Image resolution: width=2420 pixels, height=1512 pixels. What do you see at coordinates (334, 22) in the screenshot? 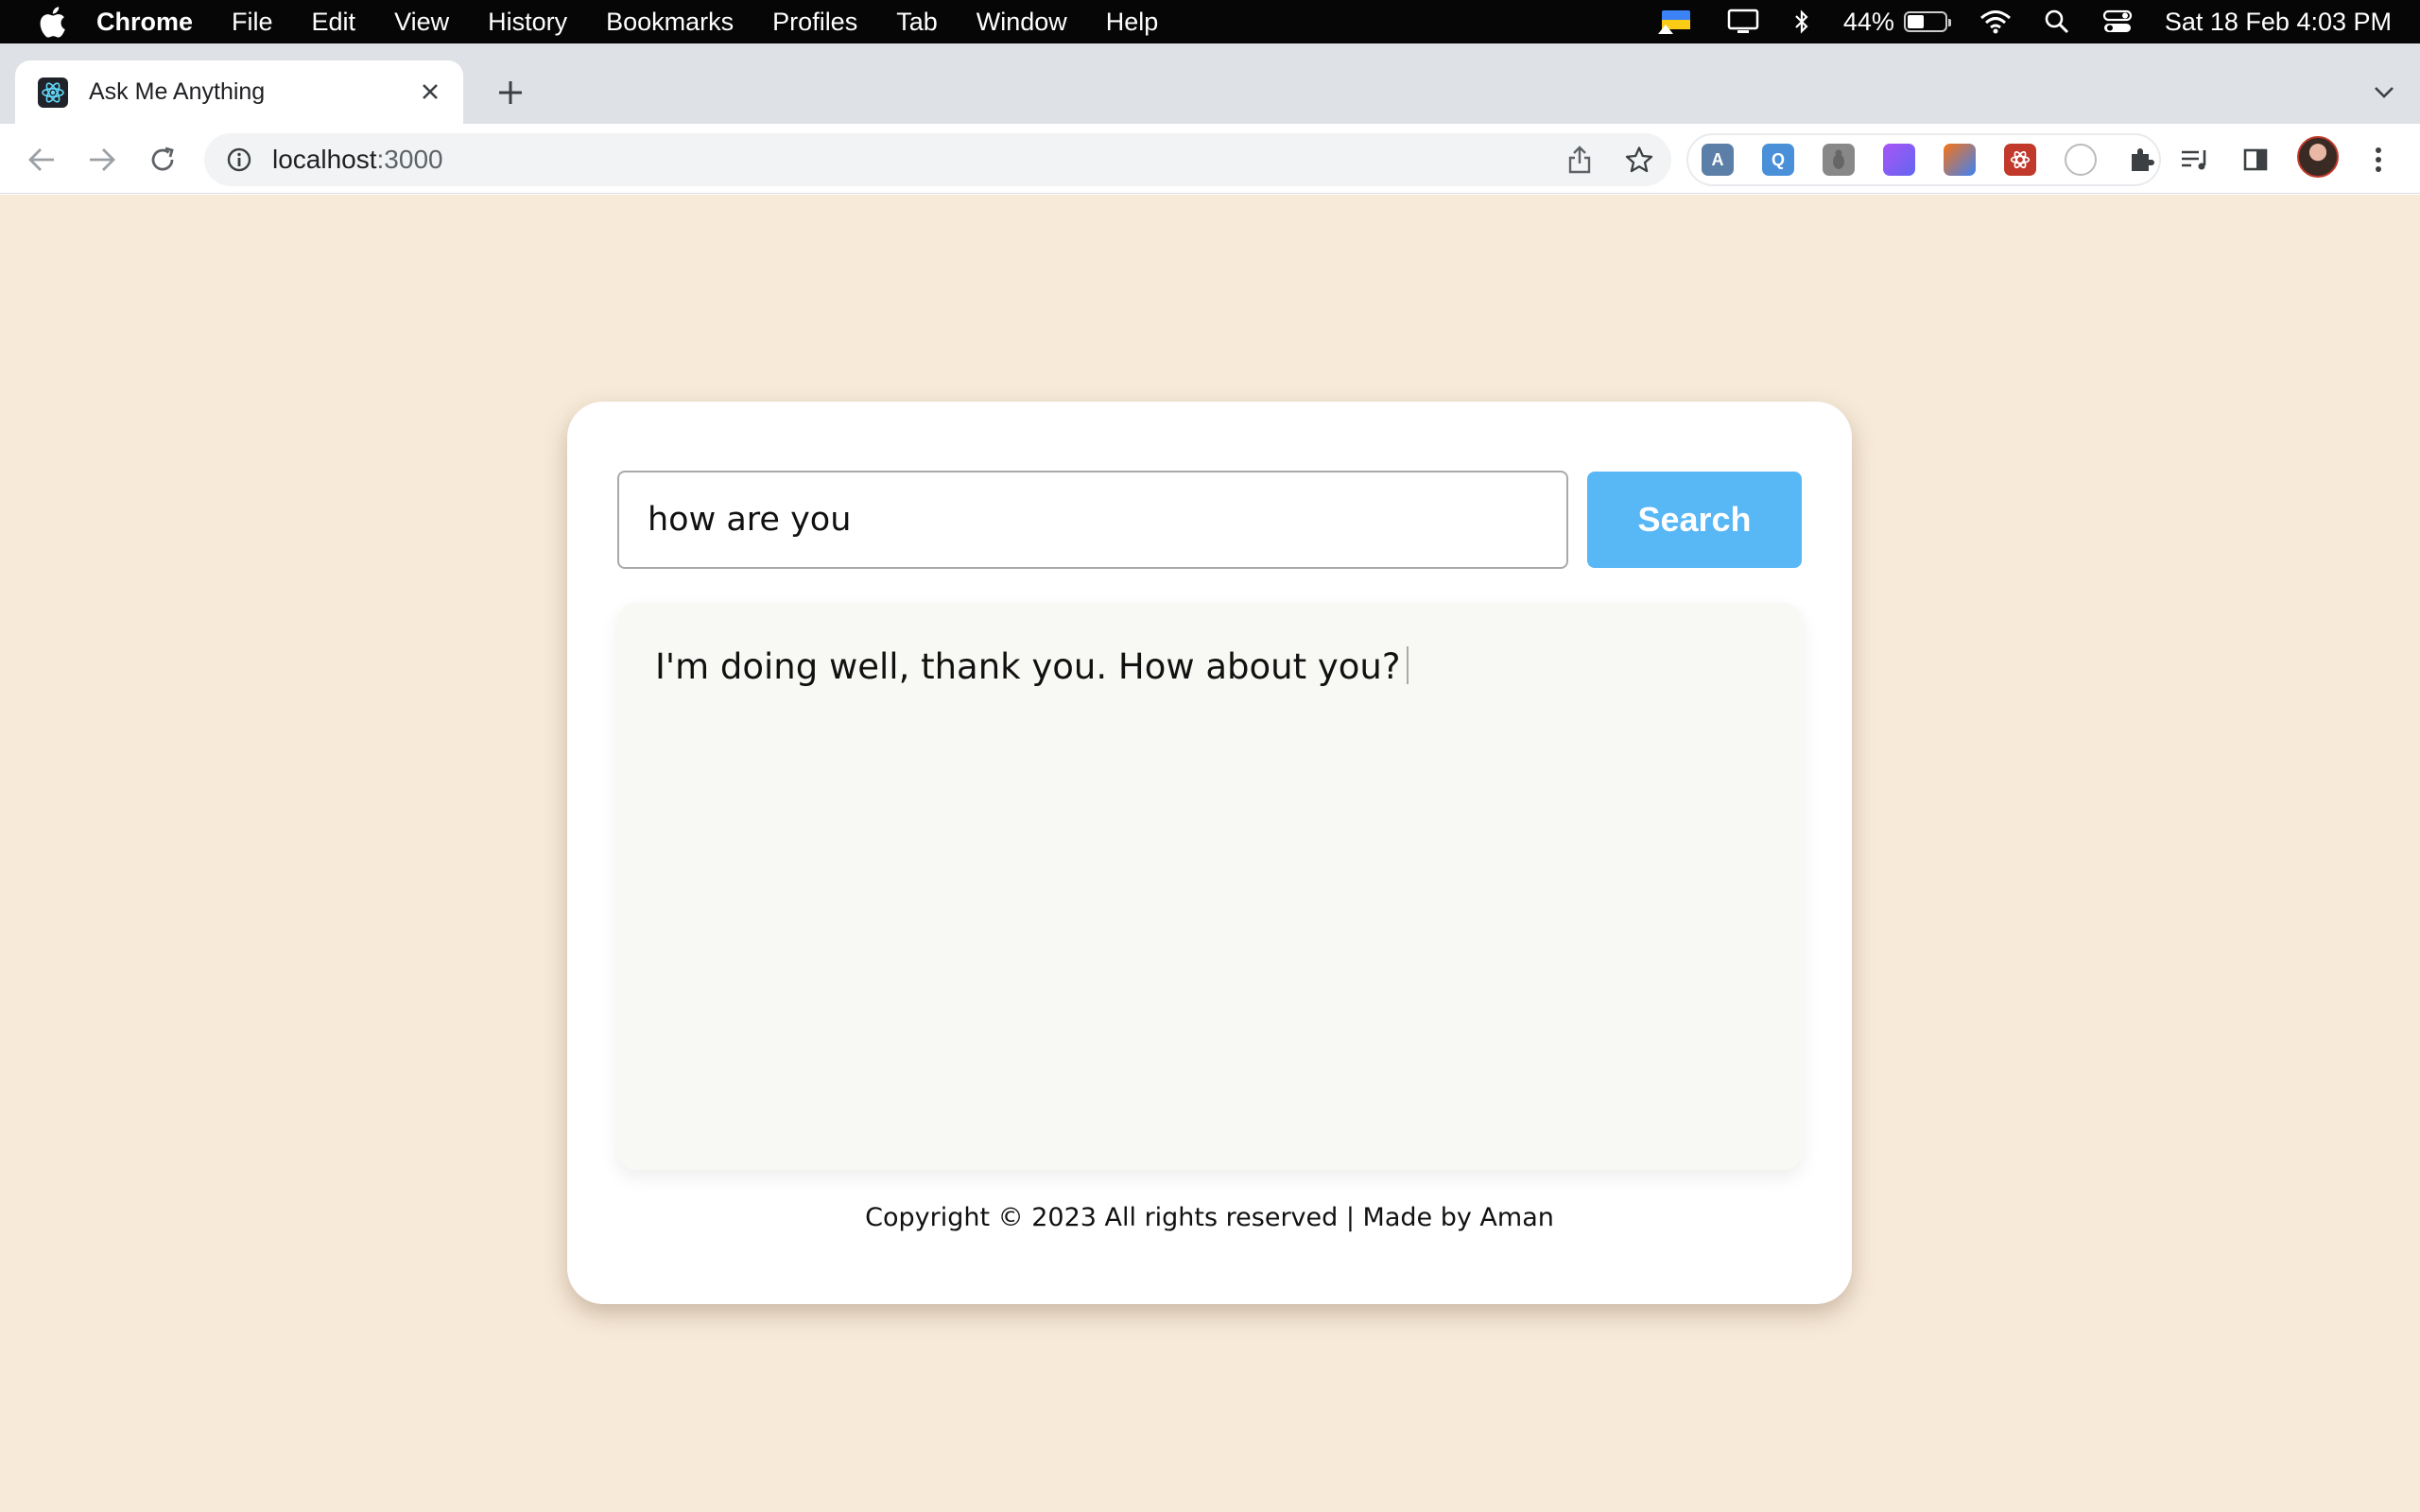
I see `menu-edit: Edit` at bounding box center [334, 22].